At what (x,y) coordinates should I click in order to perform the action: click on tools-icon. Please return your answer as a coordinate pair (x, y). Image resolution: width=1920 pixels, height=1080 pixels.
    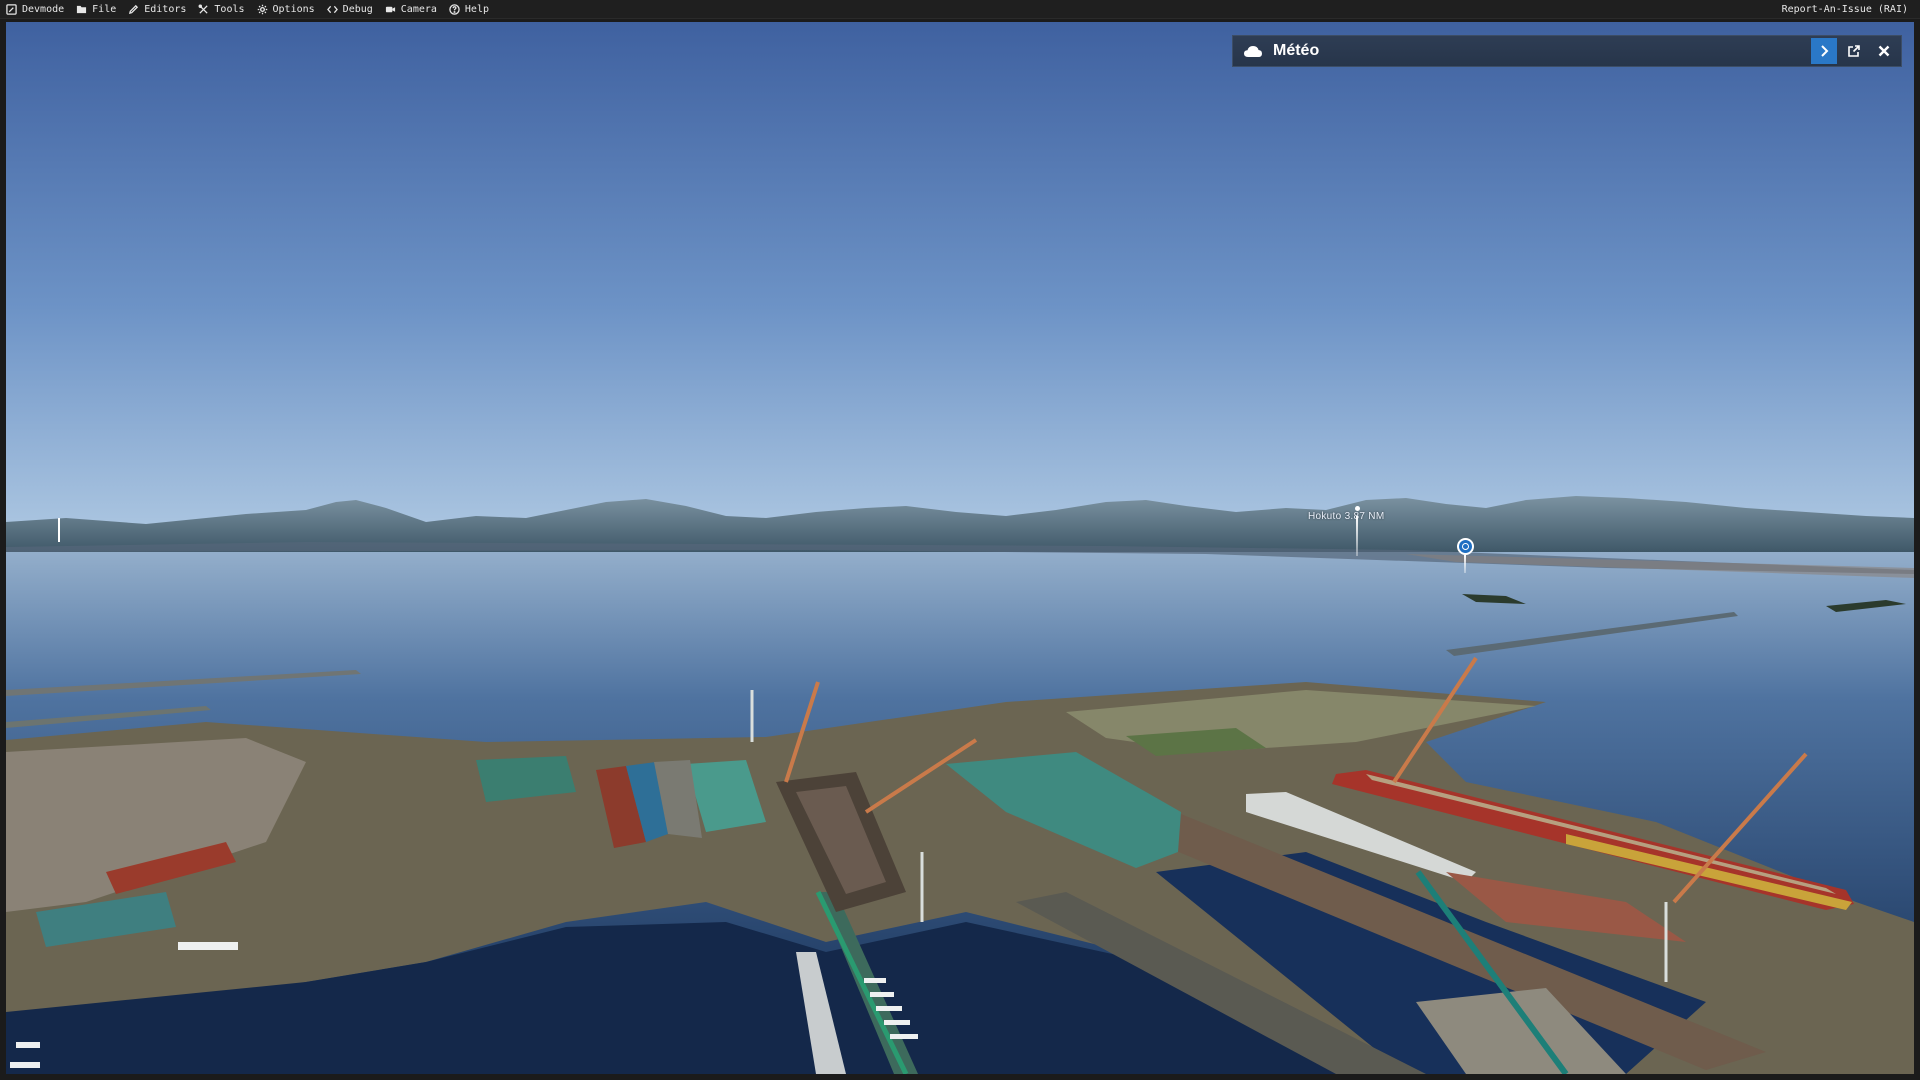
    Looking at the image, I should click on (203, 9).